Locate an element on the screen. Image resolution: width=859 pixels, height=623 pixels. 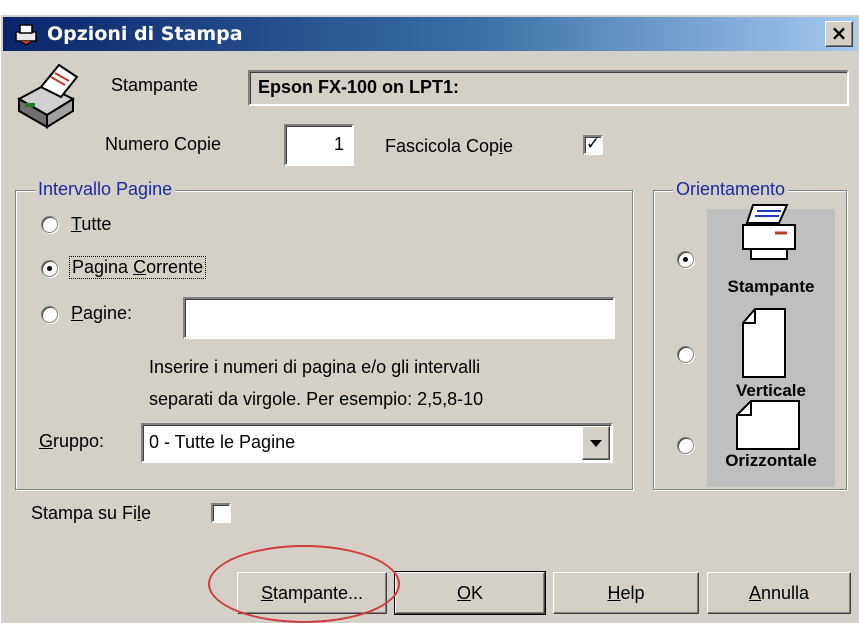
label-all-pages: Tutte is located at coordinates (91, 224).